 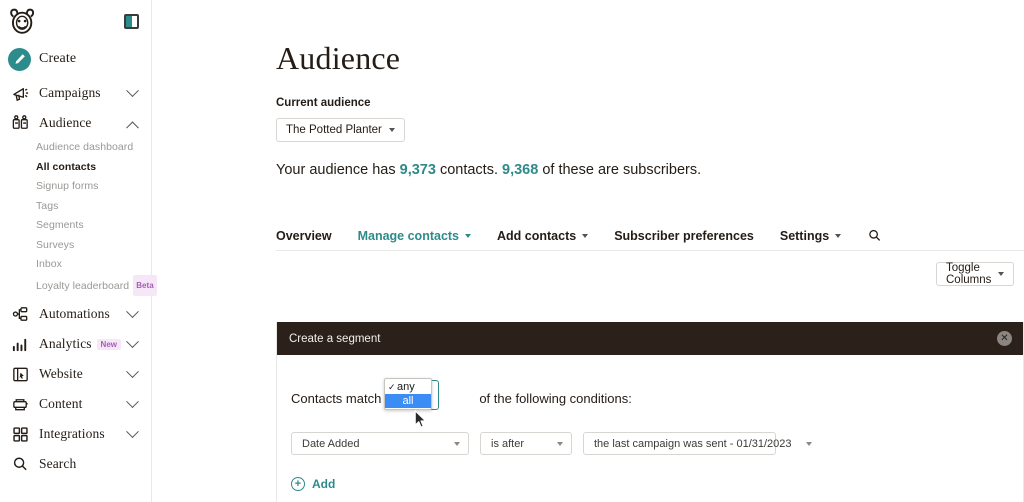 I want to click on collapse-panel-icon, so click(x=131, y=21).